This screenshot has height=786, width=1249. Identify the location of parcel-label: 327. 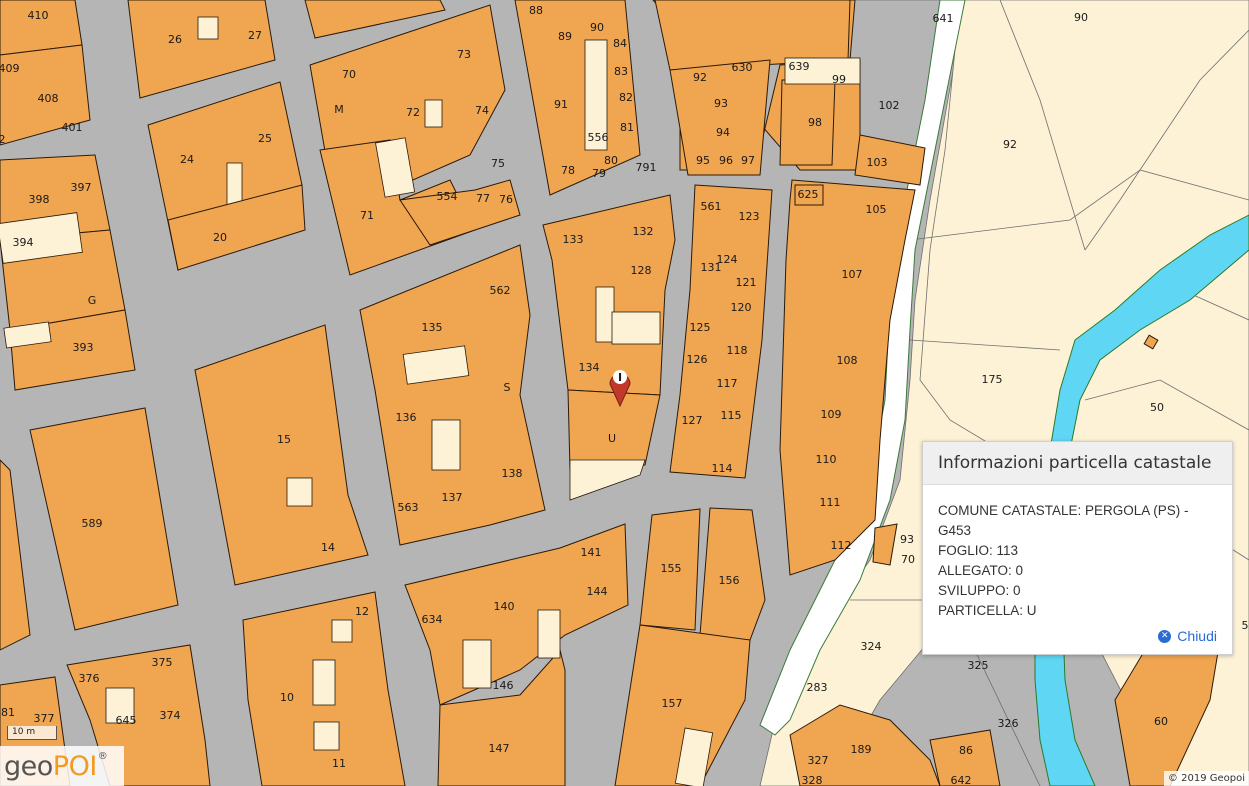
(818, 760).